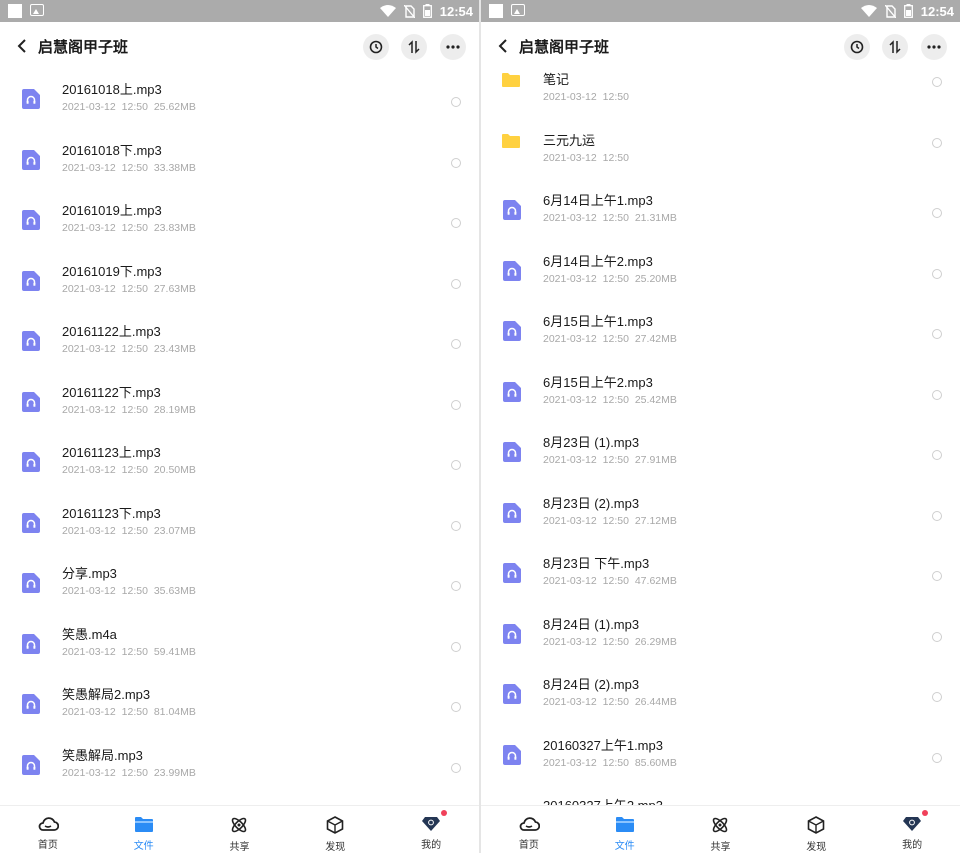  What do you see at coordinates (720, 451) in the screenshot?
I see `file-row: 8月23日 (1).mp3 2021-03-12 12:50 27.91MB` at bounding box center [720, 451].